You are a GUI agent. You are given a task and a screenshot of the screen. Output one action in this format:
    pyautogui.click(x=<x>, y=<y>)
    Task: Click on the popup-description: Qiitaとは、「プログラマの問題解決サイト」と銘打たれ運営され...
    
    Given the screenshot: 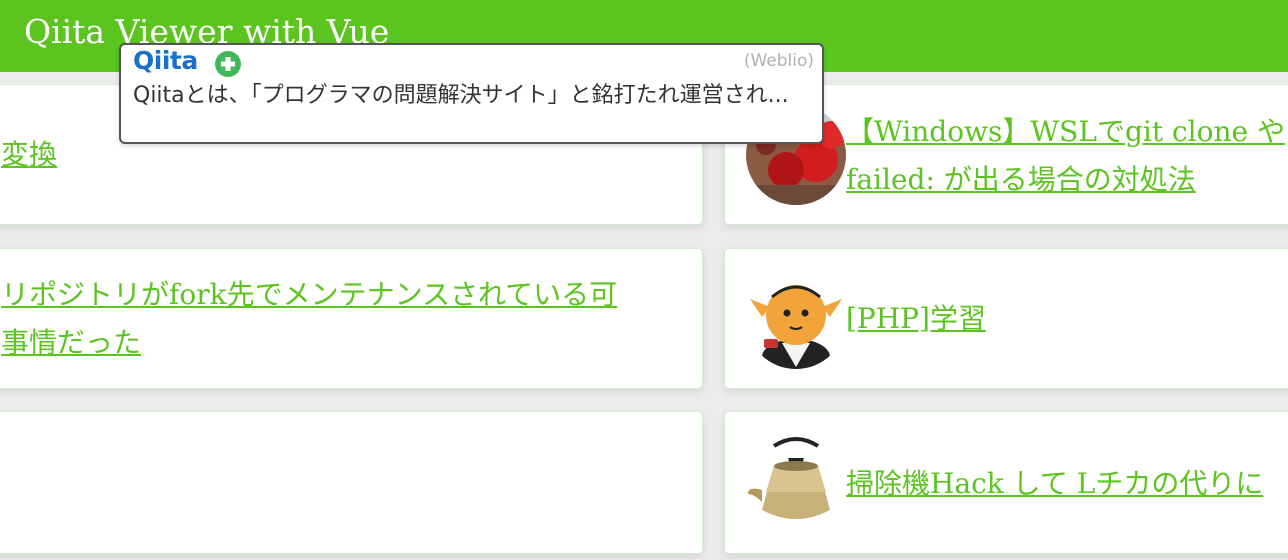 What is the action you would take?
    pyautogui.click(x=461, y=95)
    